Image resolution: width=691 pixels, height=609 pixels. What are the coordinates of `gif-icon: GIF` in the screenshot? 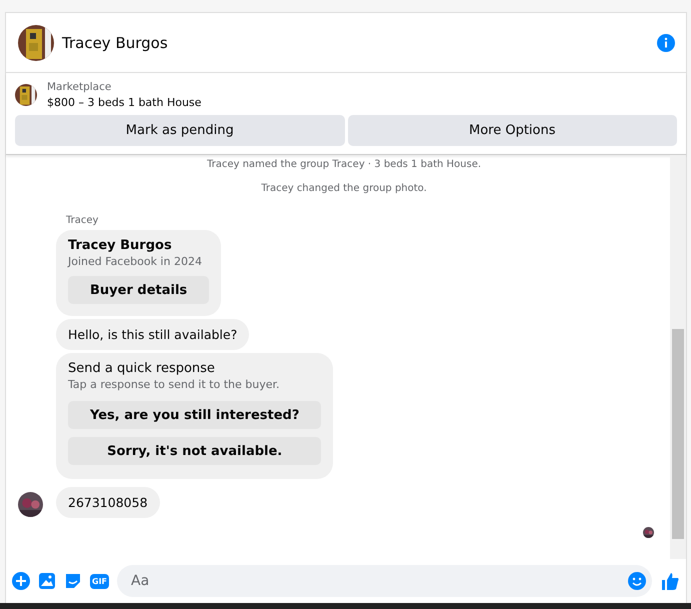 It's located at (100, 581).